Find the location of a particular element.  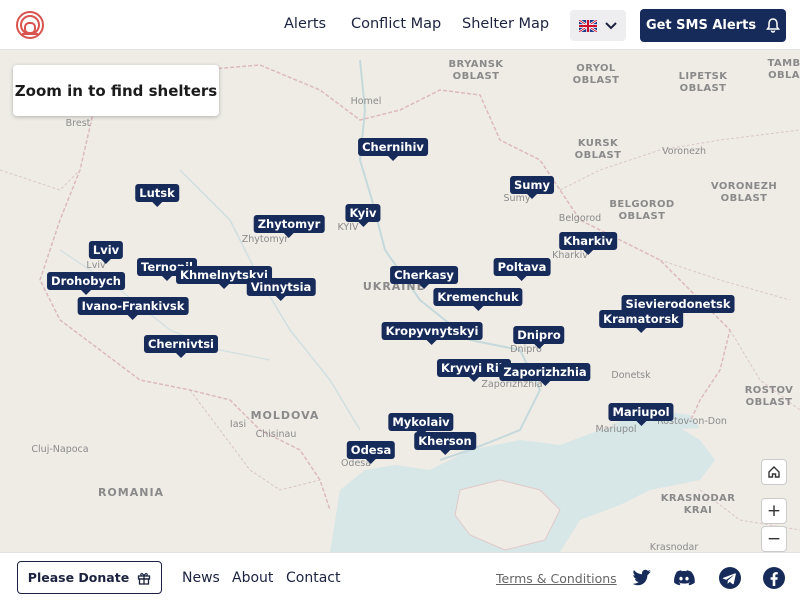

place-label: Krasnodar is located at coordinates (674, 547).